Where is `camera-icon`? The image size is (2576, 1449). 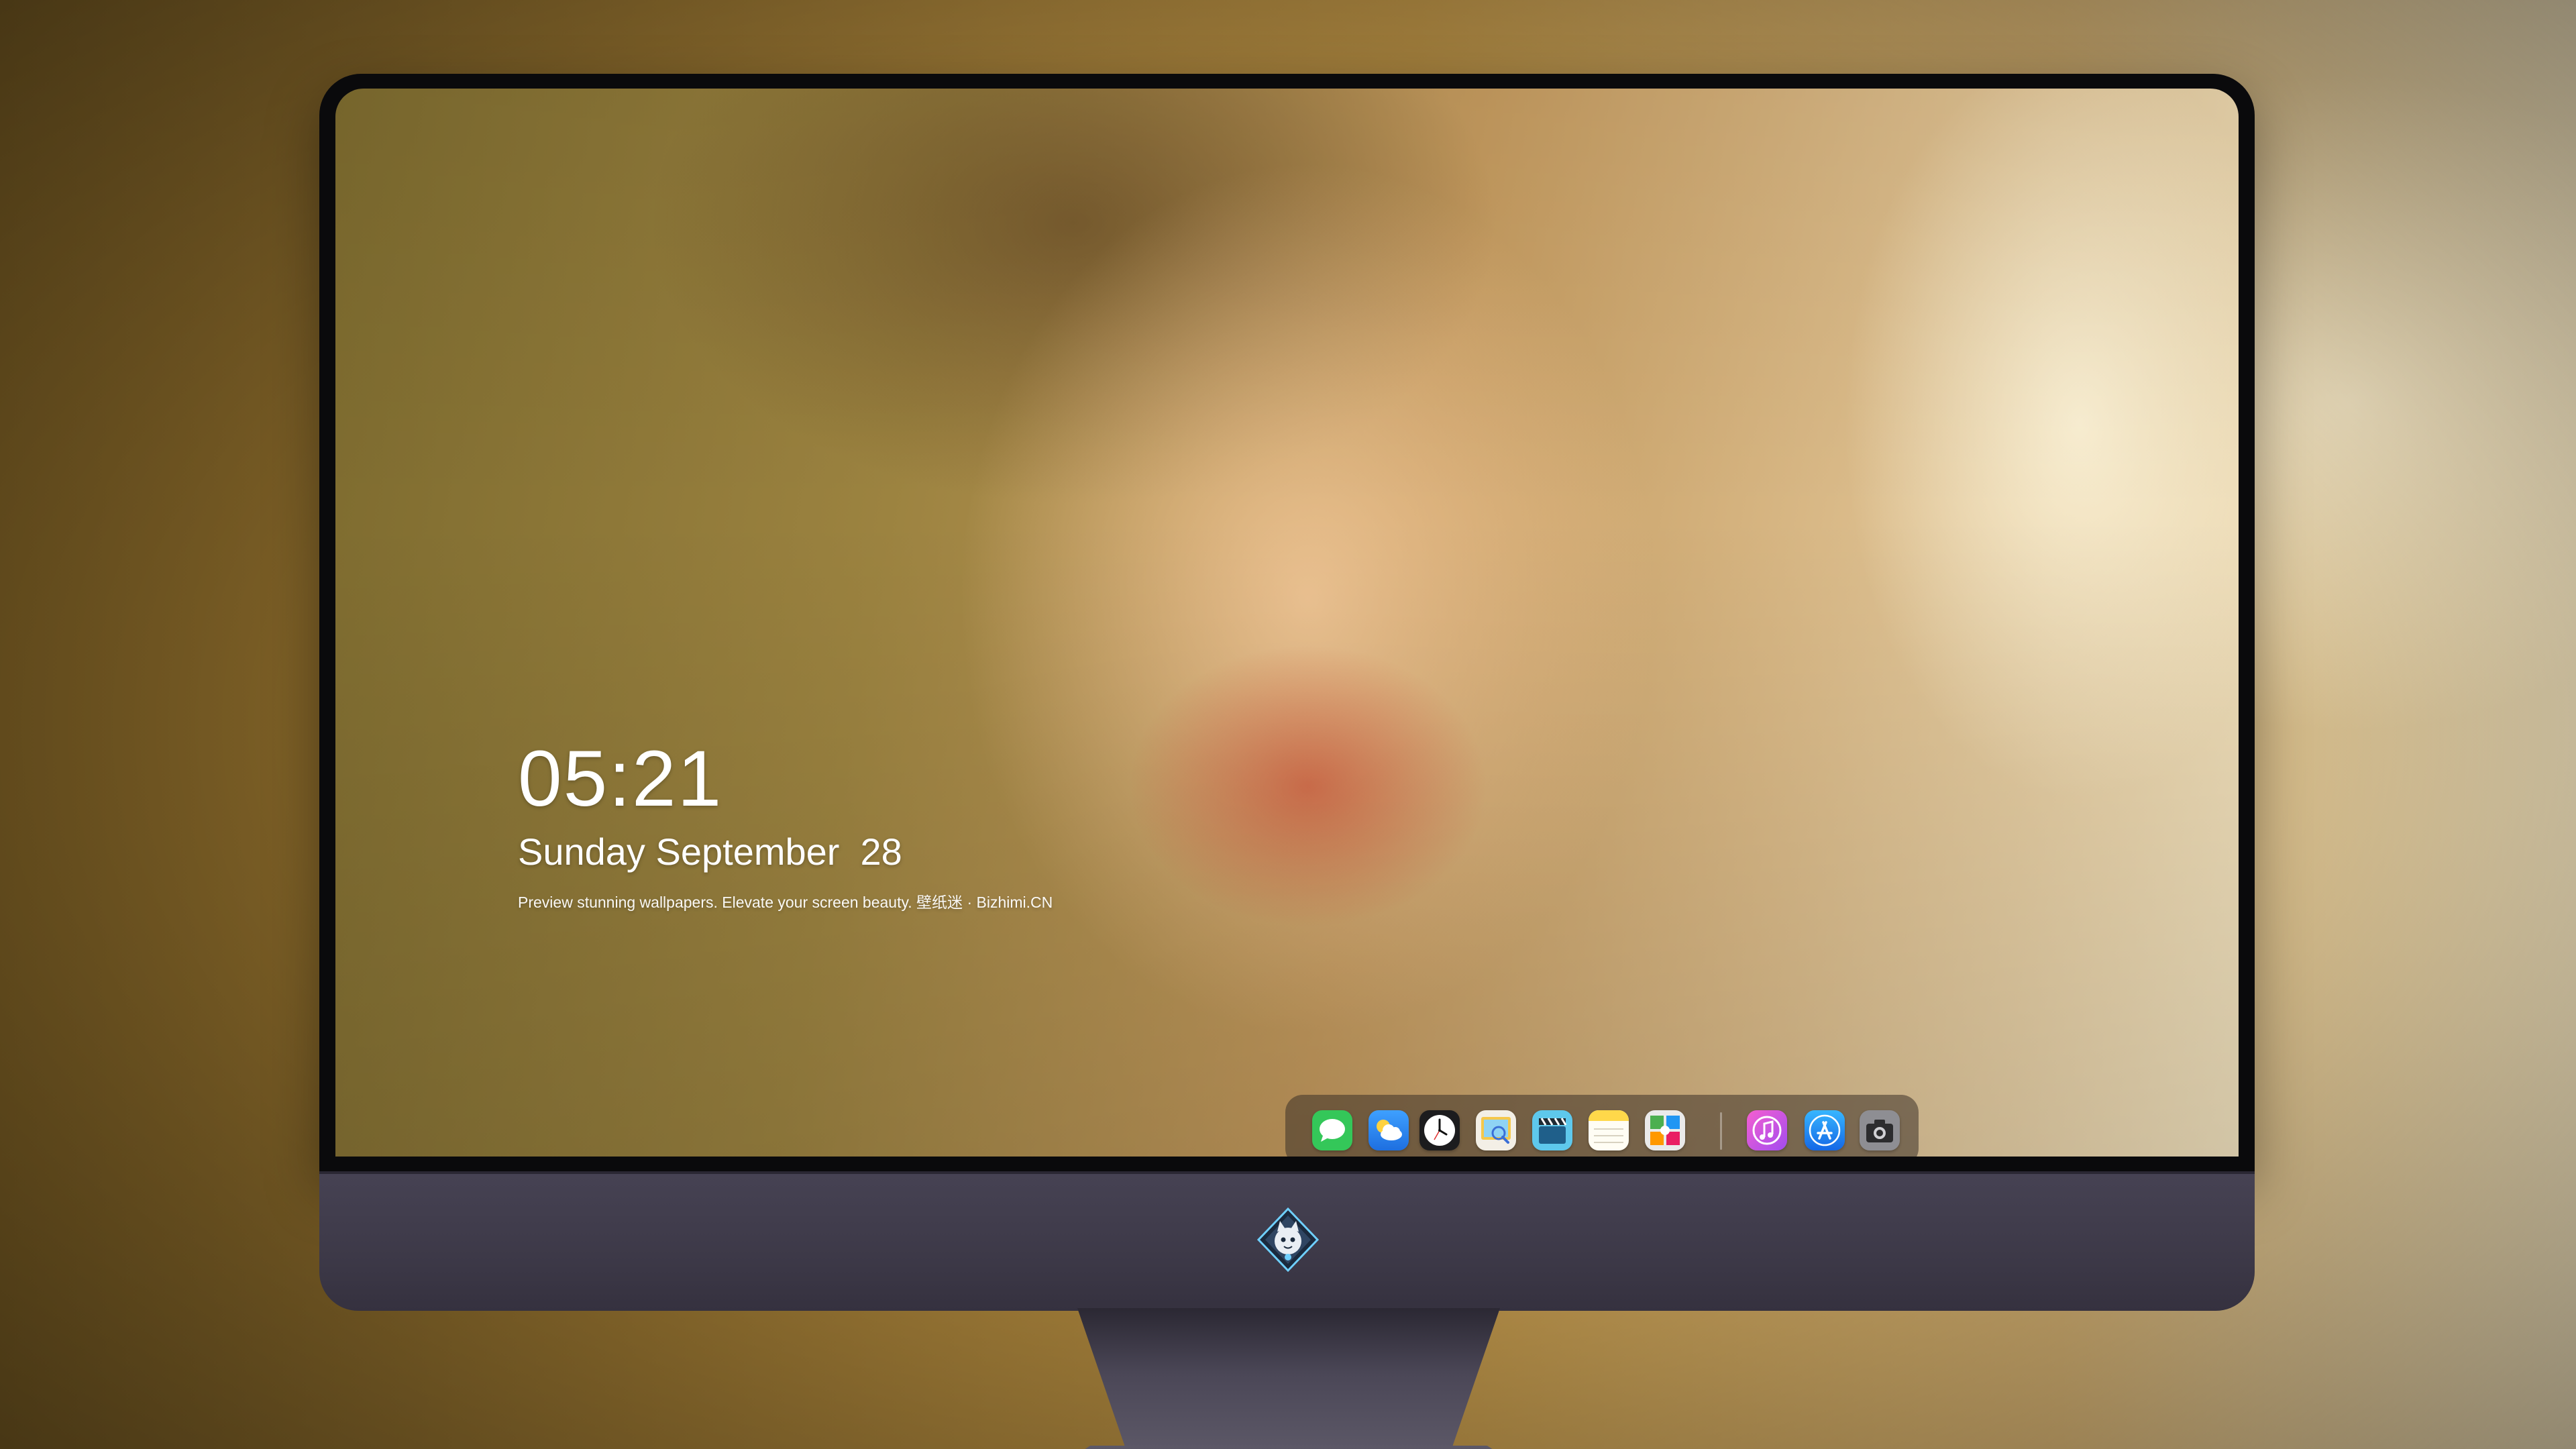
camera-icon is located at coordinates (1880, 1130).